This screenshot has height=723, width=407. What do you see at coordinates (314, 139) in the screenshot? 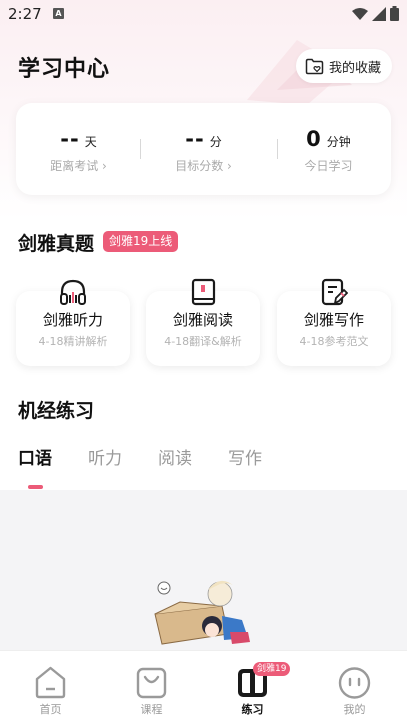
I see `stat-value: 0` at bounding box center [314, 139].